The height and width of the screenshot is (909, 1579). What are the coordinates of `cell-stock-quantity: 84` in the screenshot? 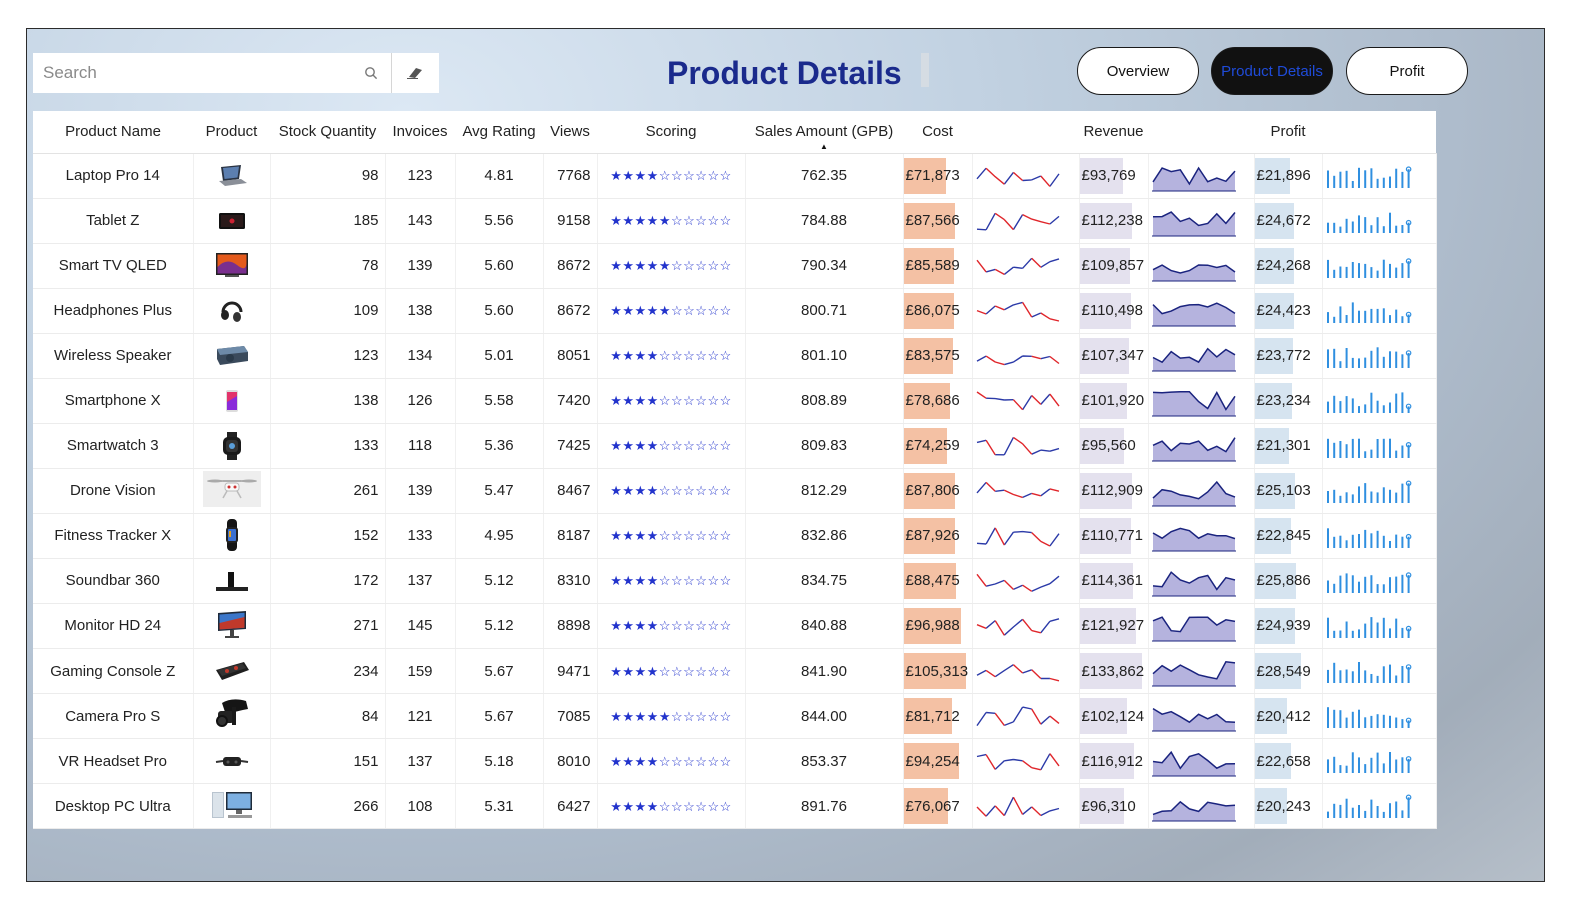 It's located at (328, 716).